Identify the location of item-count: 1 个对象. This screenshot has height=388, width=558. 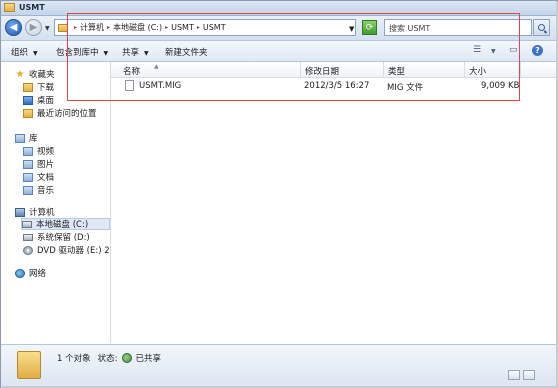
(74, 359).